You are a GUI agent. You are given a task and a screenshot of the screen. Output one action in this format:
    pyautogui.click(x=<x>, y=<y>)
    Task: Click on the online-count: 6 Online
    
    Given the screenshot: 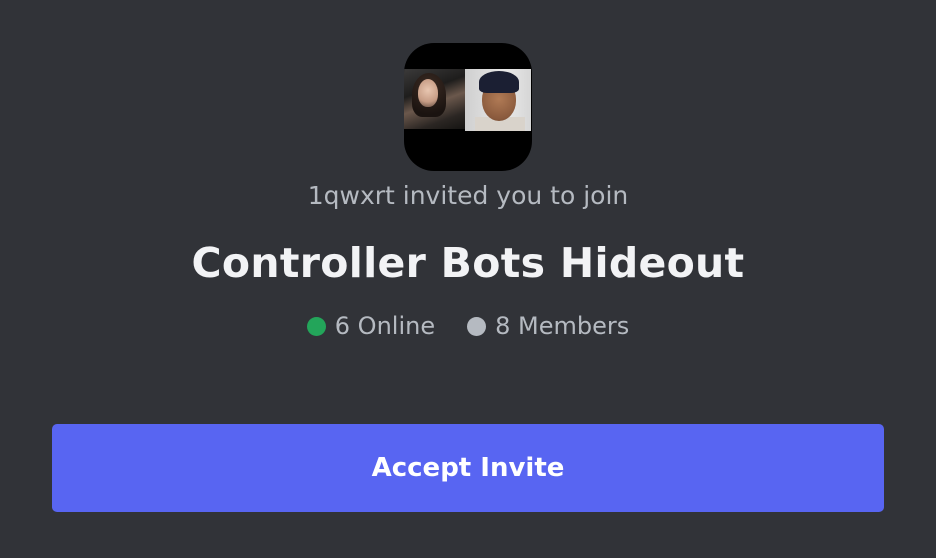 What is the action you would take?
    pyautogui.click(x=371, y=326)
    